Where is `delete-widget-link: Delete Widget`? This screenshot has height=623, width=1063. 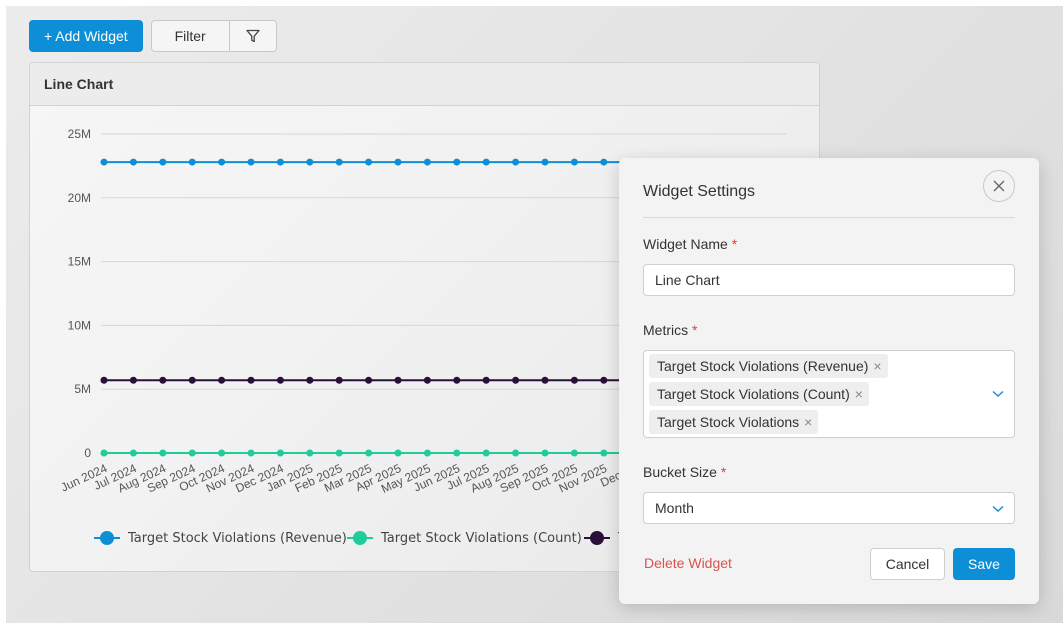 delete-widget-link: Delete Widget is located at coordinates (688, 563).